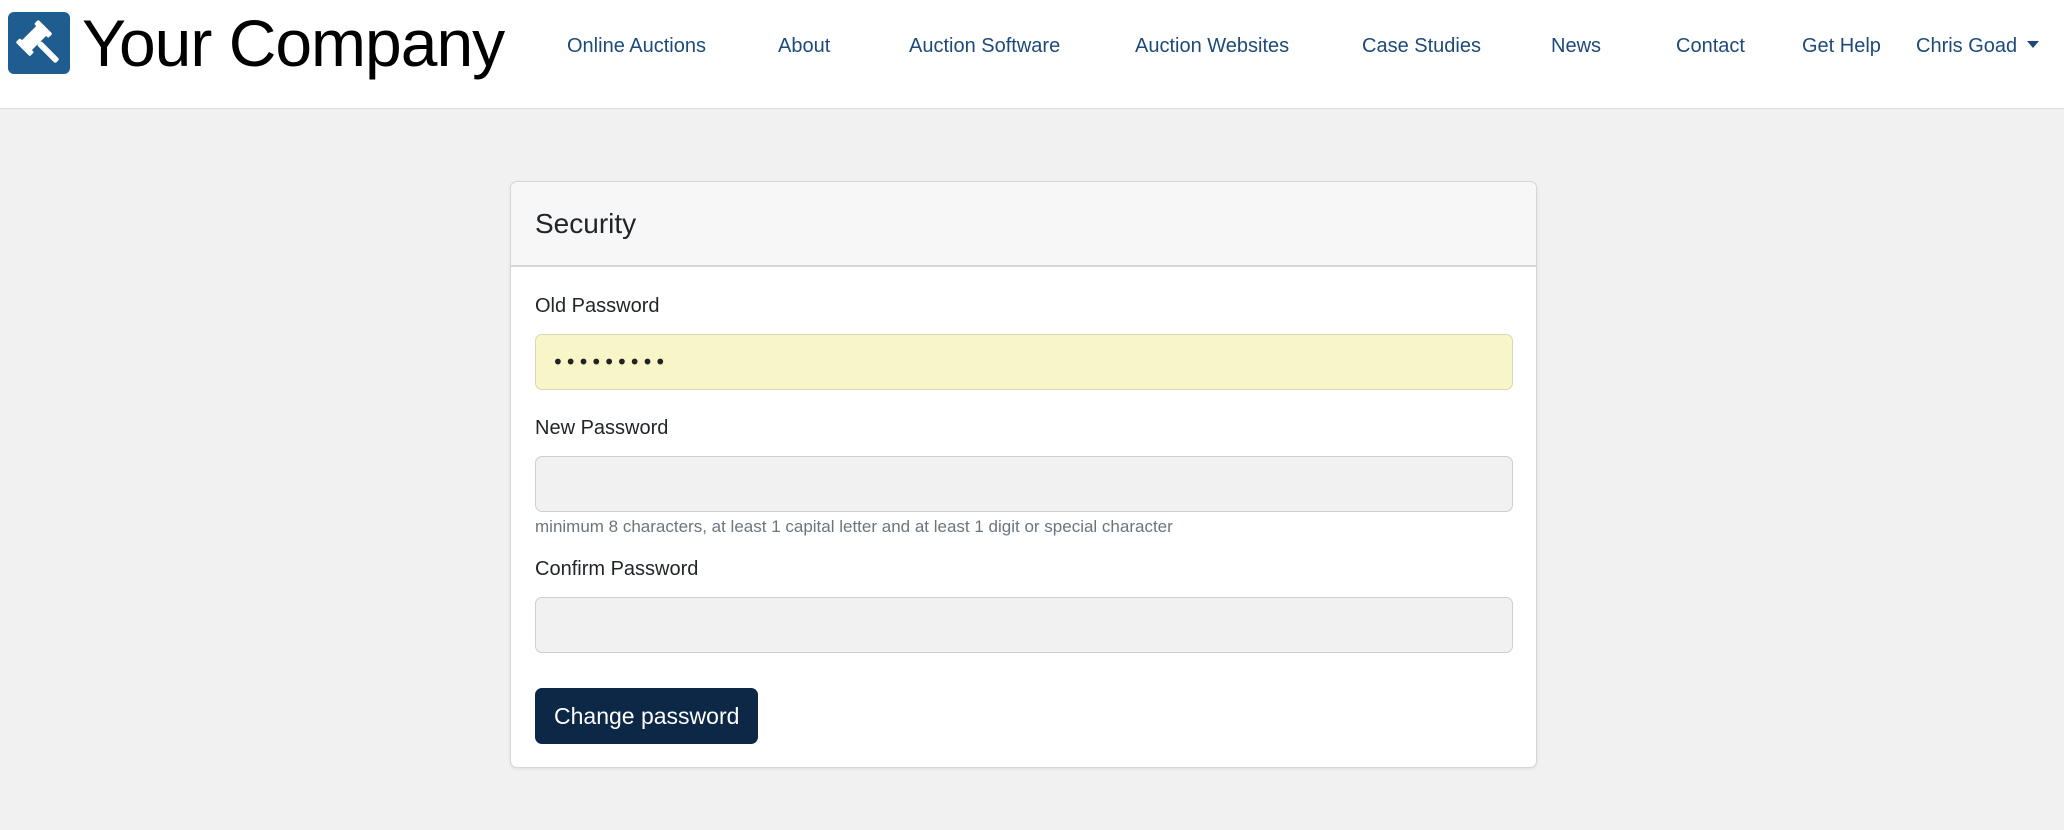 Image resolution: width=2064 pixels, height=830 pixels. I want to click on nav-case-studies: Case Studies, so click(1421, 46).